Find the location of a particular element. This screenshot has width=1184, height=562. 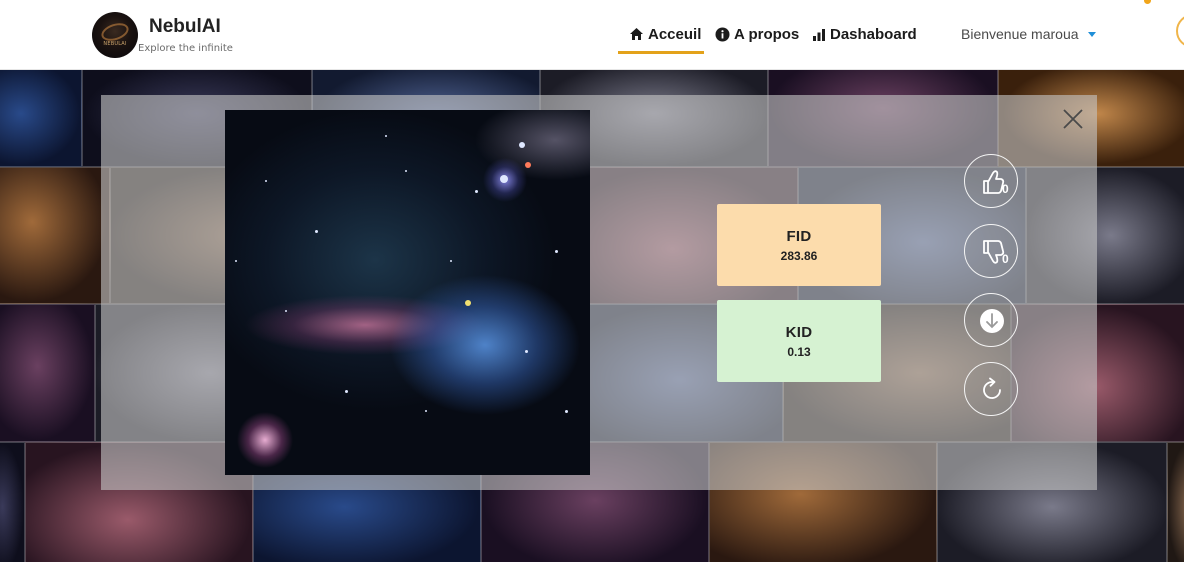

nav-label-acceuil: Acceuil is located at coordinates (675, 34).